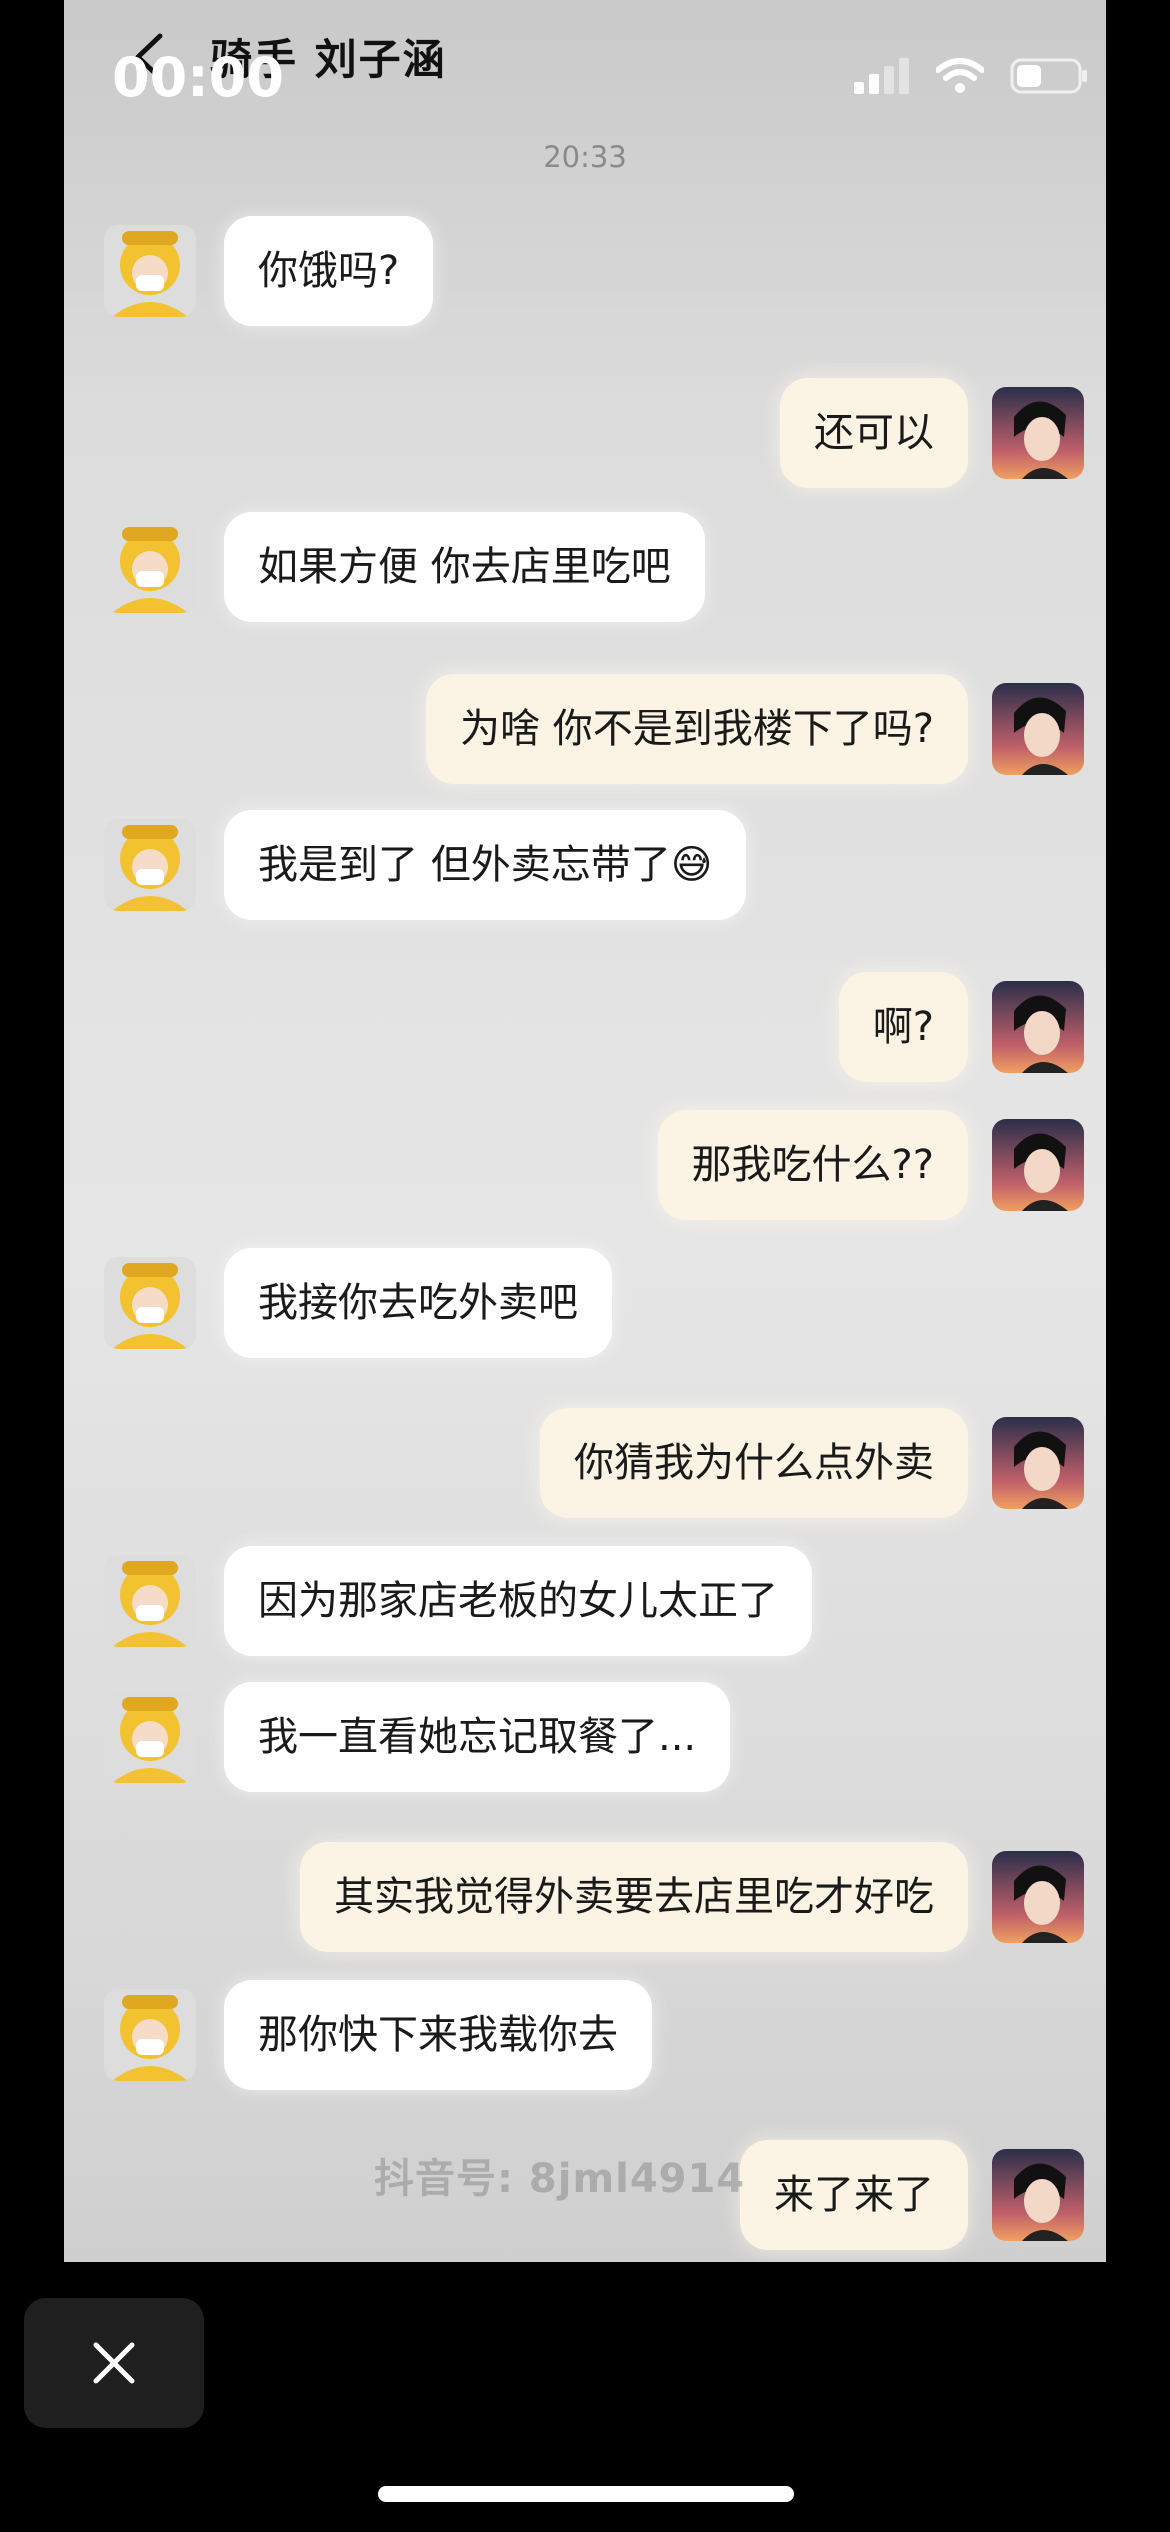 The height and width of the screenshot is (2532, 1170). I want to click on message-bubble: 来了来了, so click(854, 2195).